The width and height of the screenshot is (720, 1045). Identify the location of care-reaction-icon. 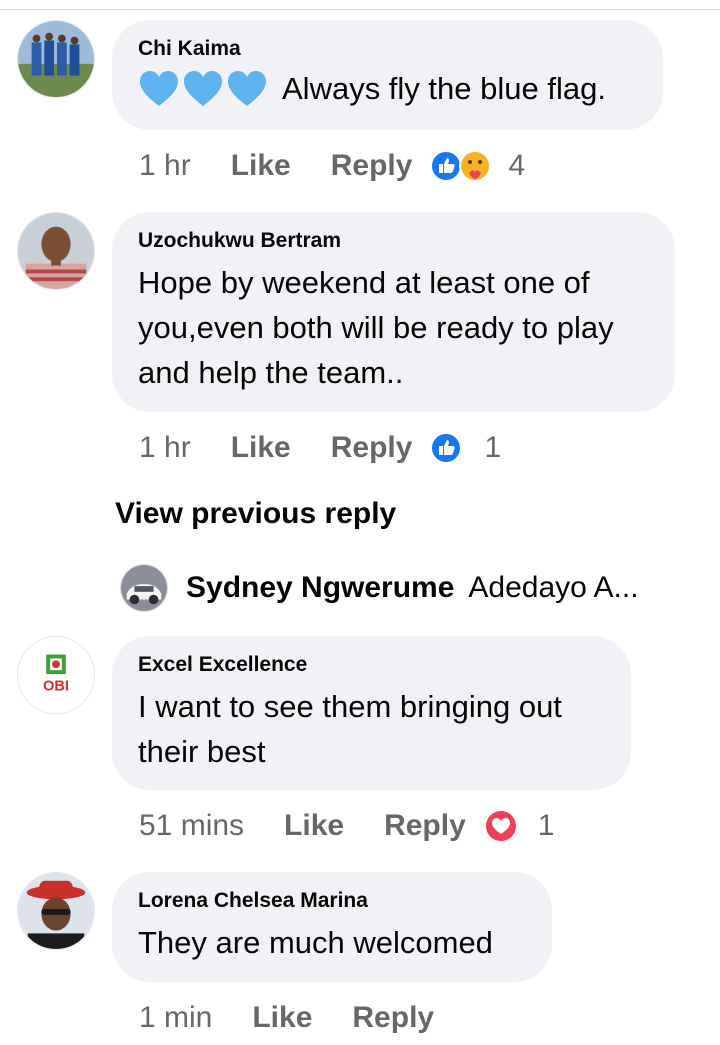
(475, 166).